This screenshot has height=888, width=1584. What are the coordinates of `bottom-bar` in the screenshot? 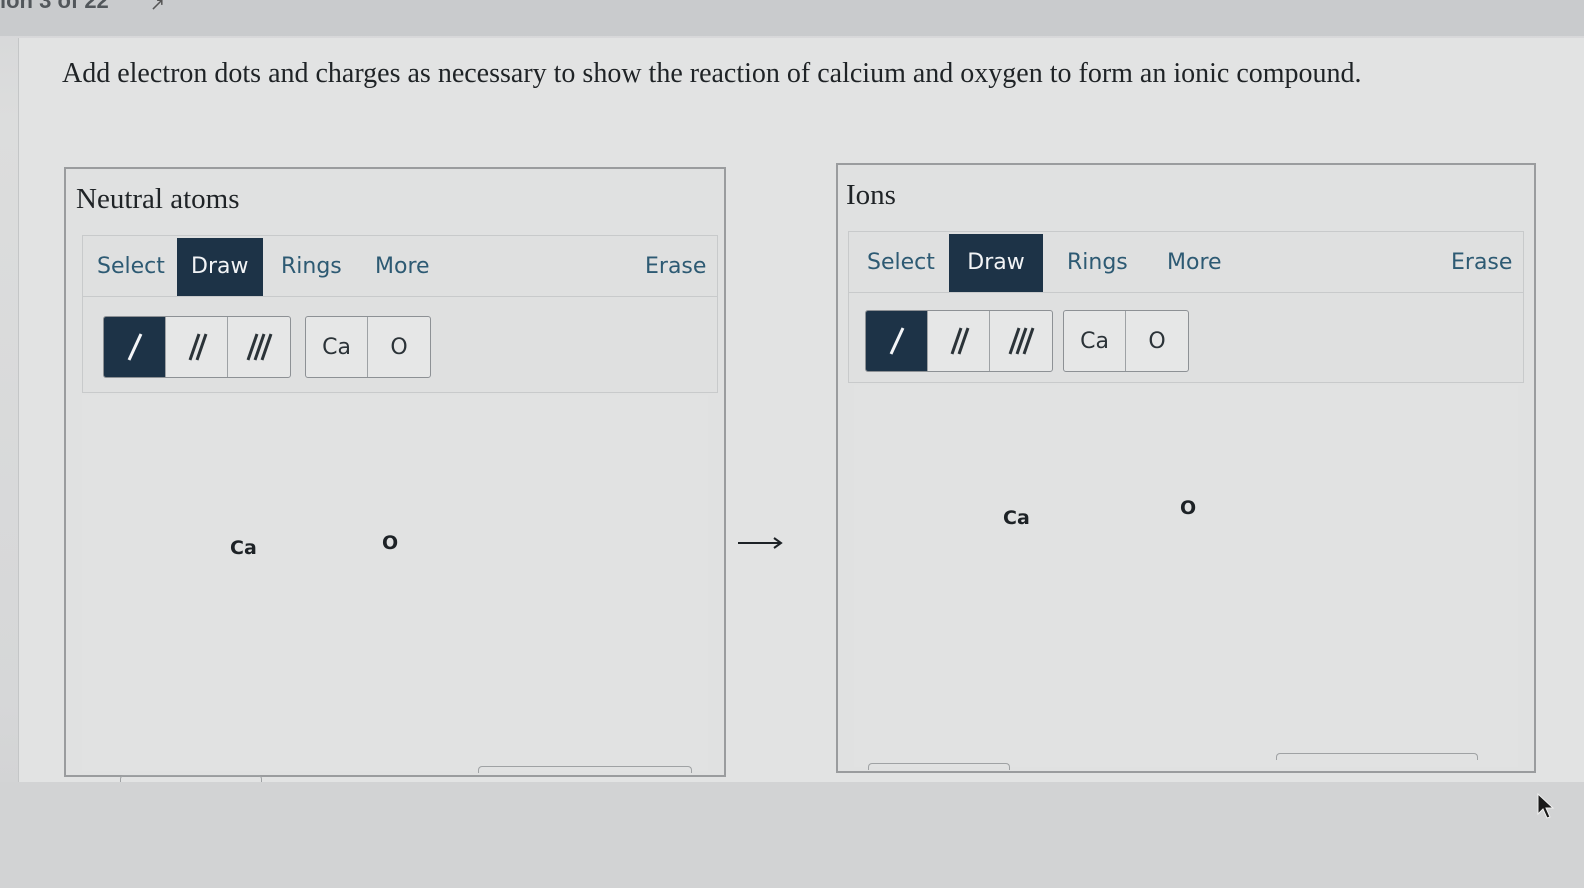 It's located at (792, 835).